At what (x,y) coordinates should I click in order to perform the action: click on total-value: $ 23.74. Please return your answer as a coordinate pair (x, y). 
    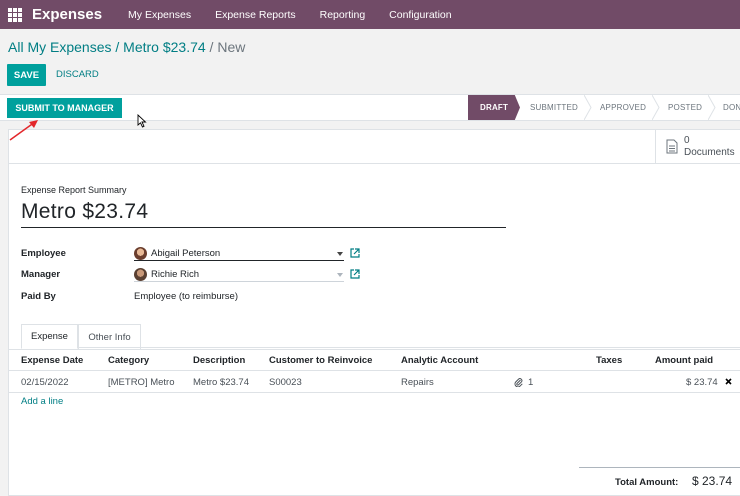
    Looking at the image, I should click on (712, 481).